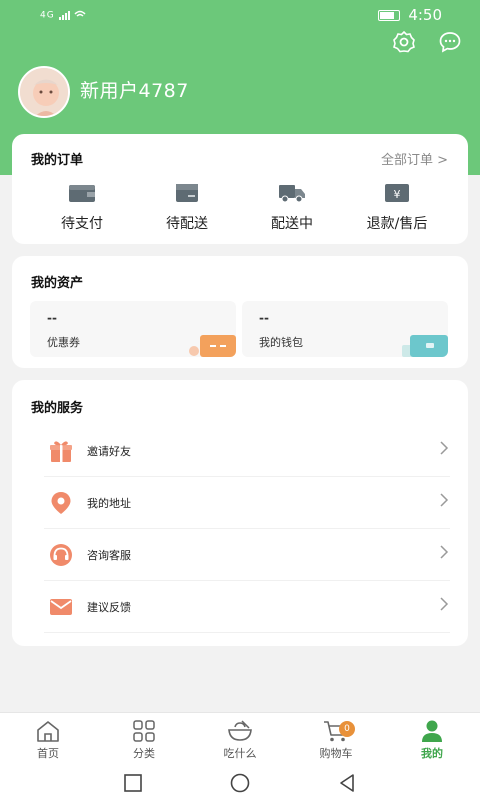 The image size is (480, 800). What do you see at coordinates (389, 15) in the screenshot?
I see `battery-icon` at bounding box center [389, 15].